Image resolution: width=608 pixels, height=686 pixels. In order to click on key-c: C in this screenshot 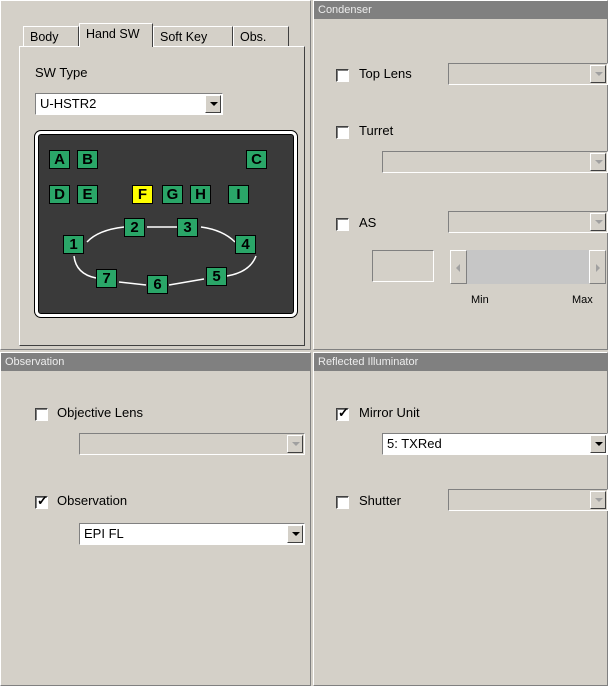, I will do `click(256, 159)`.